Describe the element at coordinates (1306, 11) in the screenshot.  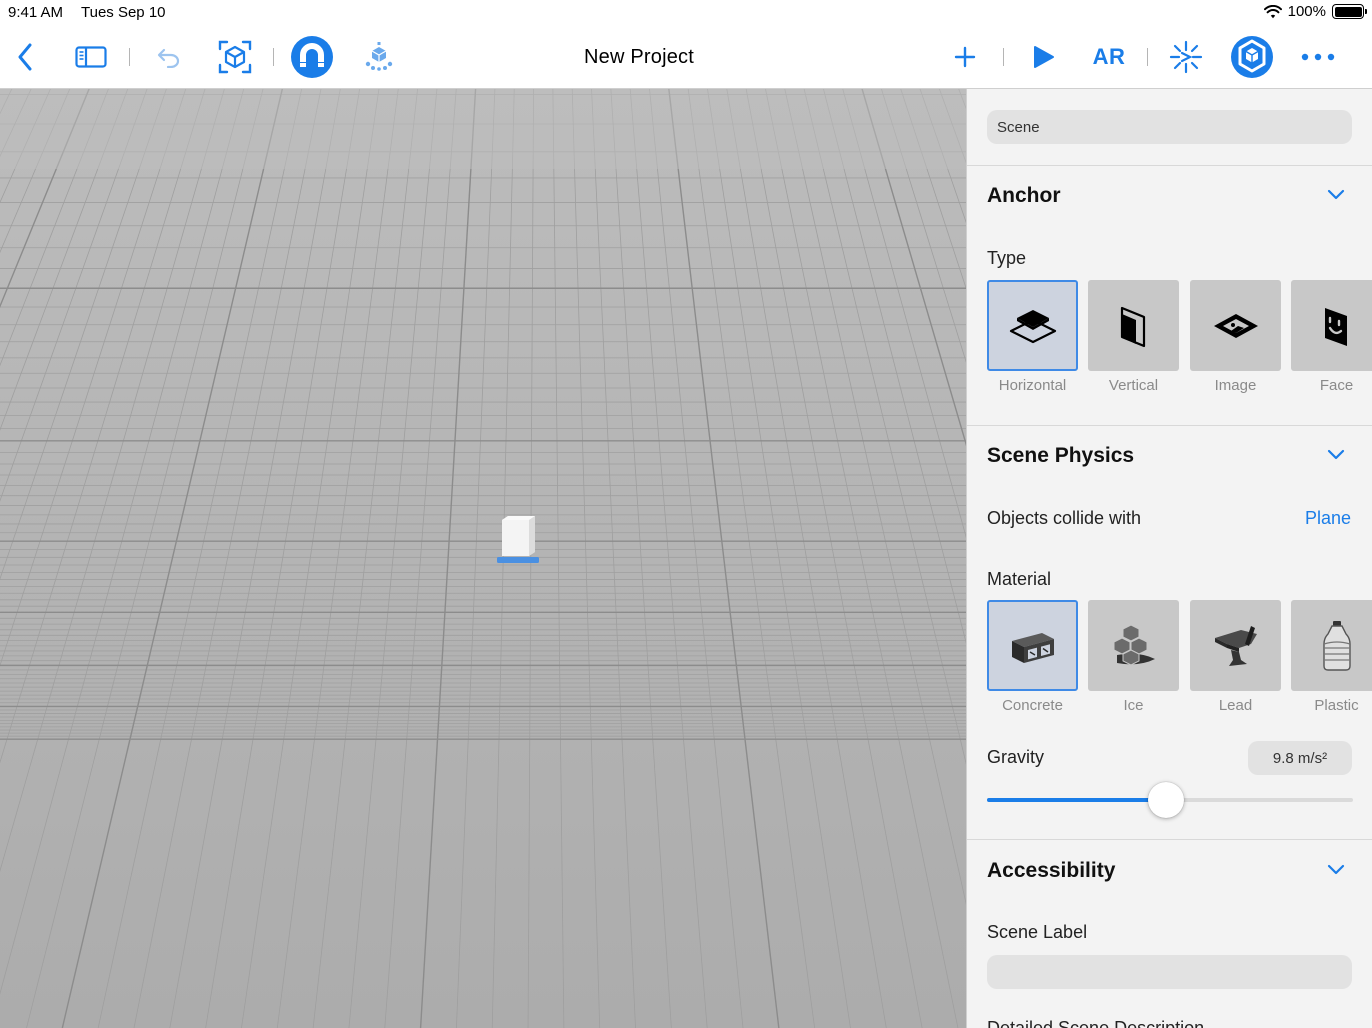
I see `battery-percent: 100%` at that location.